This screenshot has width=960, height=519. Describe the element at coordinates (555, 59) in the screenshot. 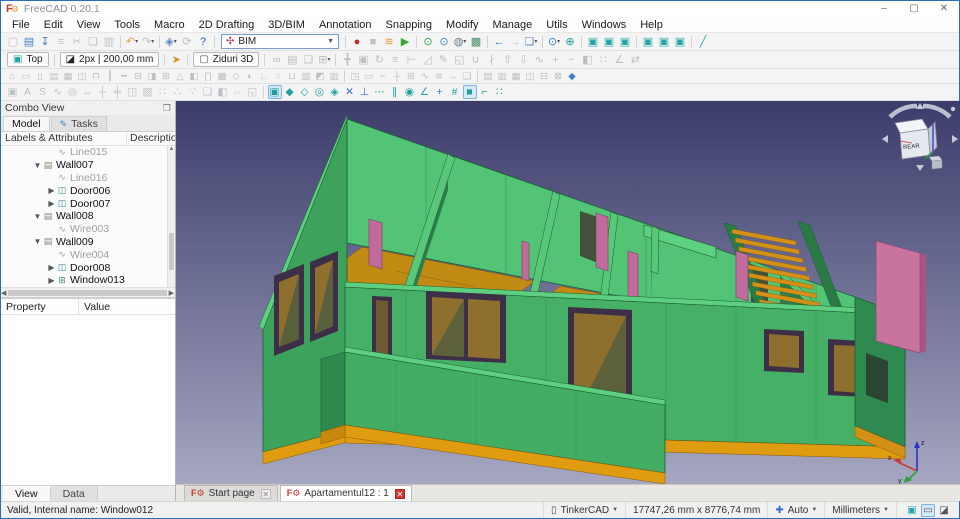

I see `draft-add-point-icon: +` at that location.